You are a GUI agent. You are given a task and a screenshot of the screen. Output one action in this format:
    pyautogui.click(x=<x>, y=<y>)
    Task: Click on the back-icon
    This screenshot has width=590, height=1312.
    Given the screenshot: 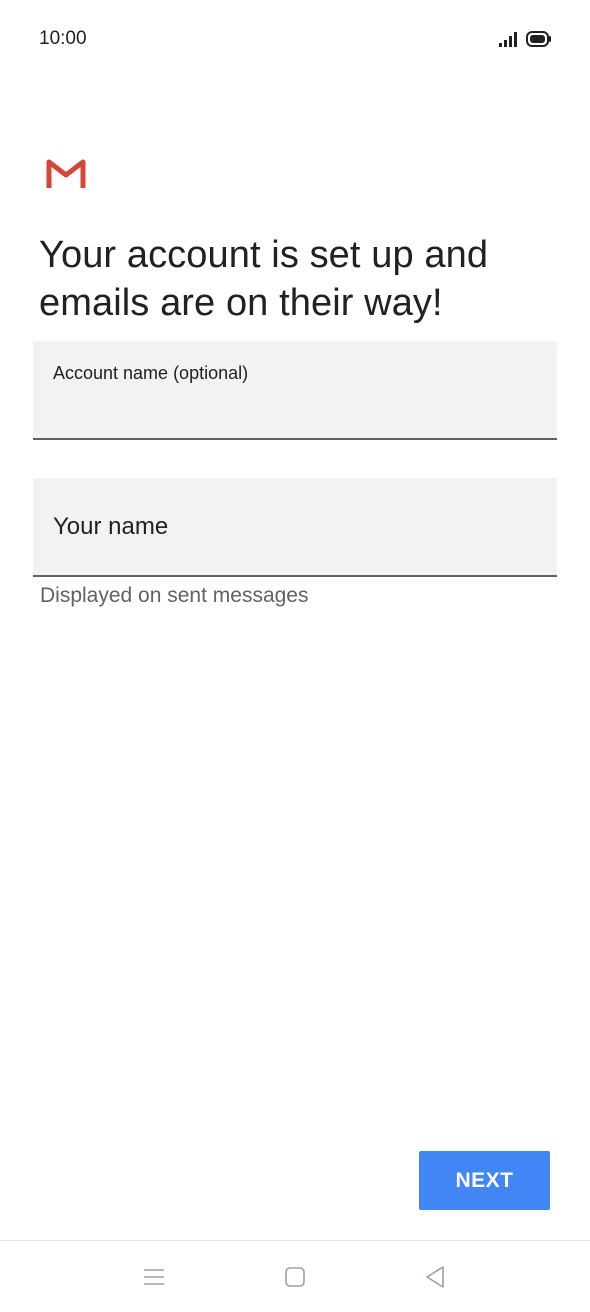 What is the action you would take?
    pyautogui.click(x=435, y=1277)
    